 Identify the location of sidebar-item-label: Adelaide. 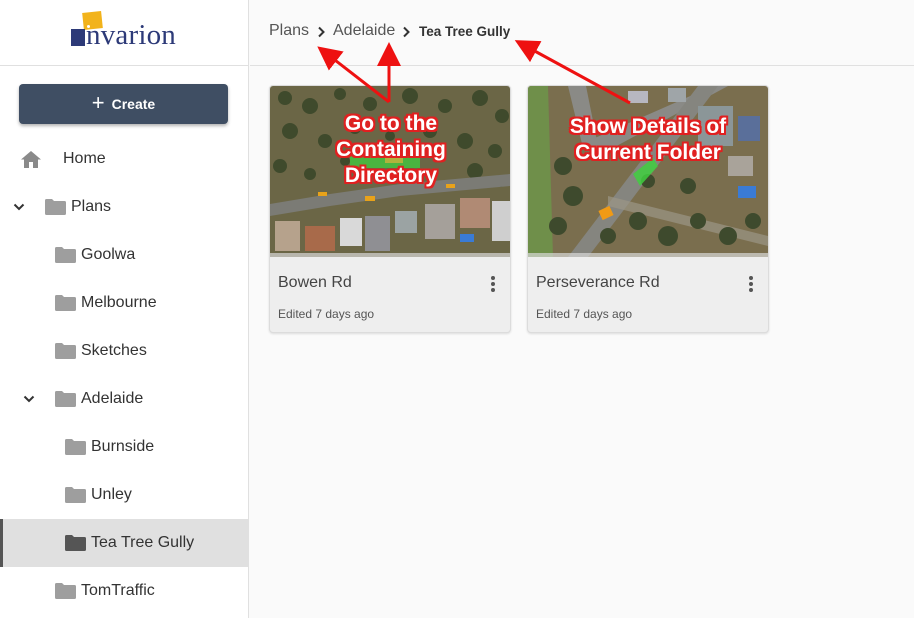
(112, 398).